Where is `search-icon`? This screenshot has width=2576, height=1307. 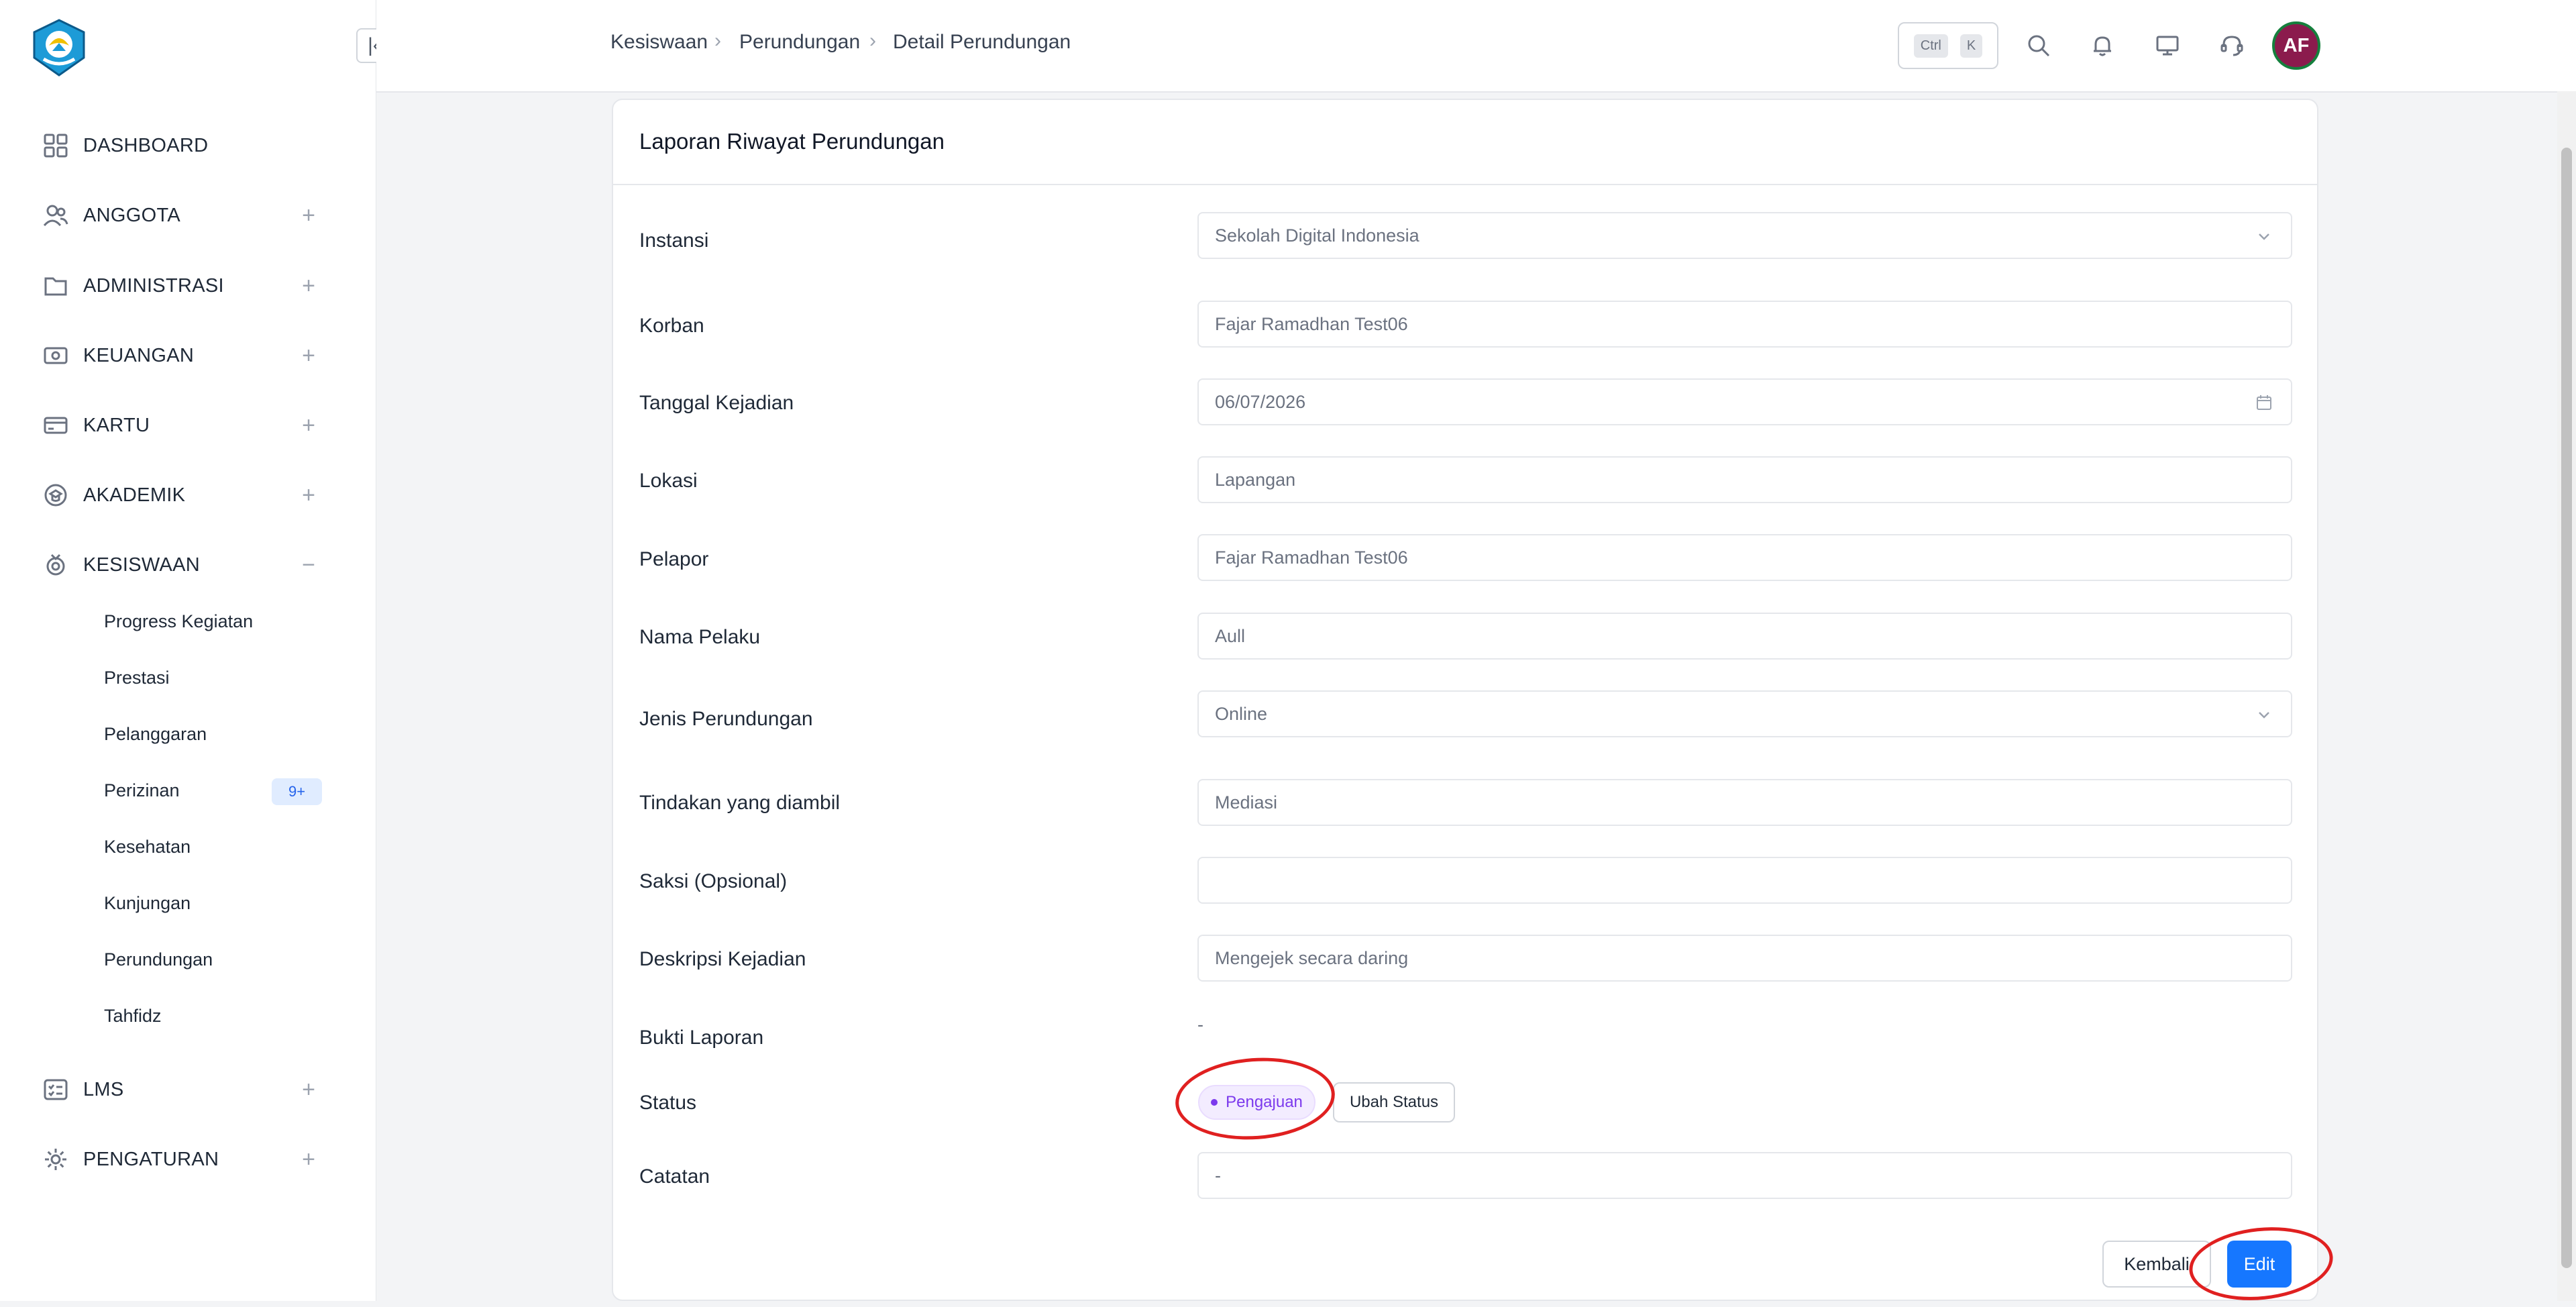
search-icon is located at coordinates (2038, 45).